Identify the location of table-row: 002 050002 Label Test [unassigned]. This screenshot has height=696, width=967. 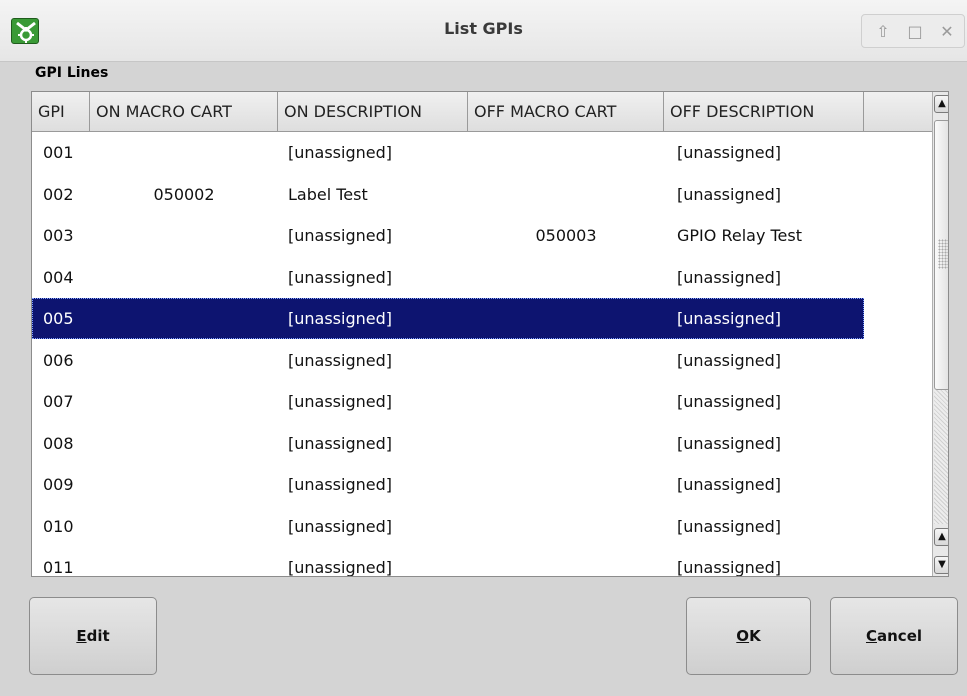
(448, 194).